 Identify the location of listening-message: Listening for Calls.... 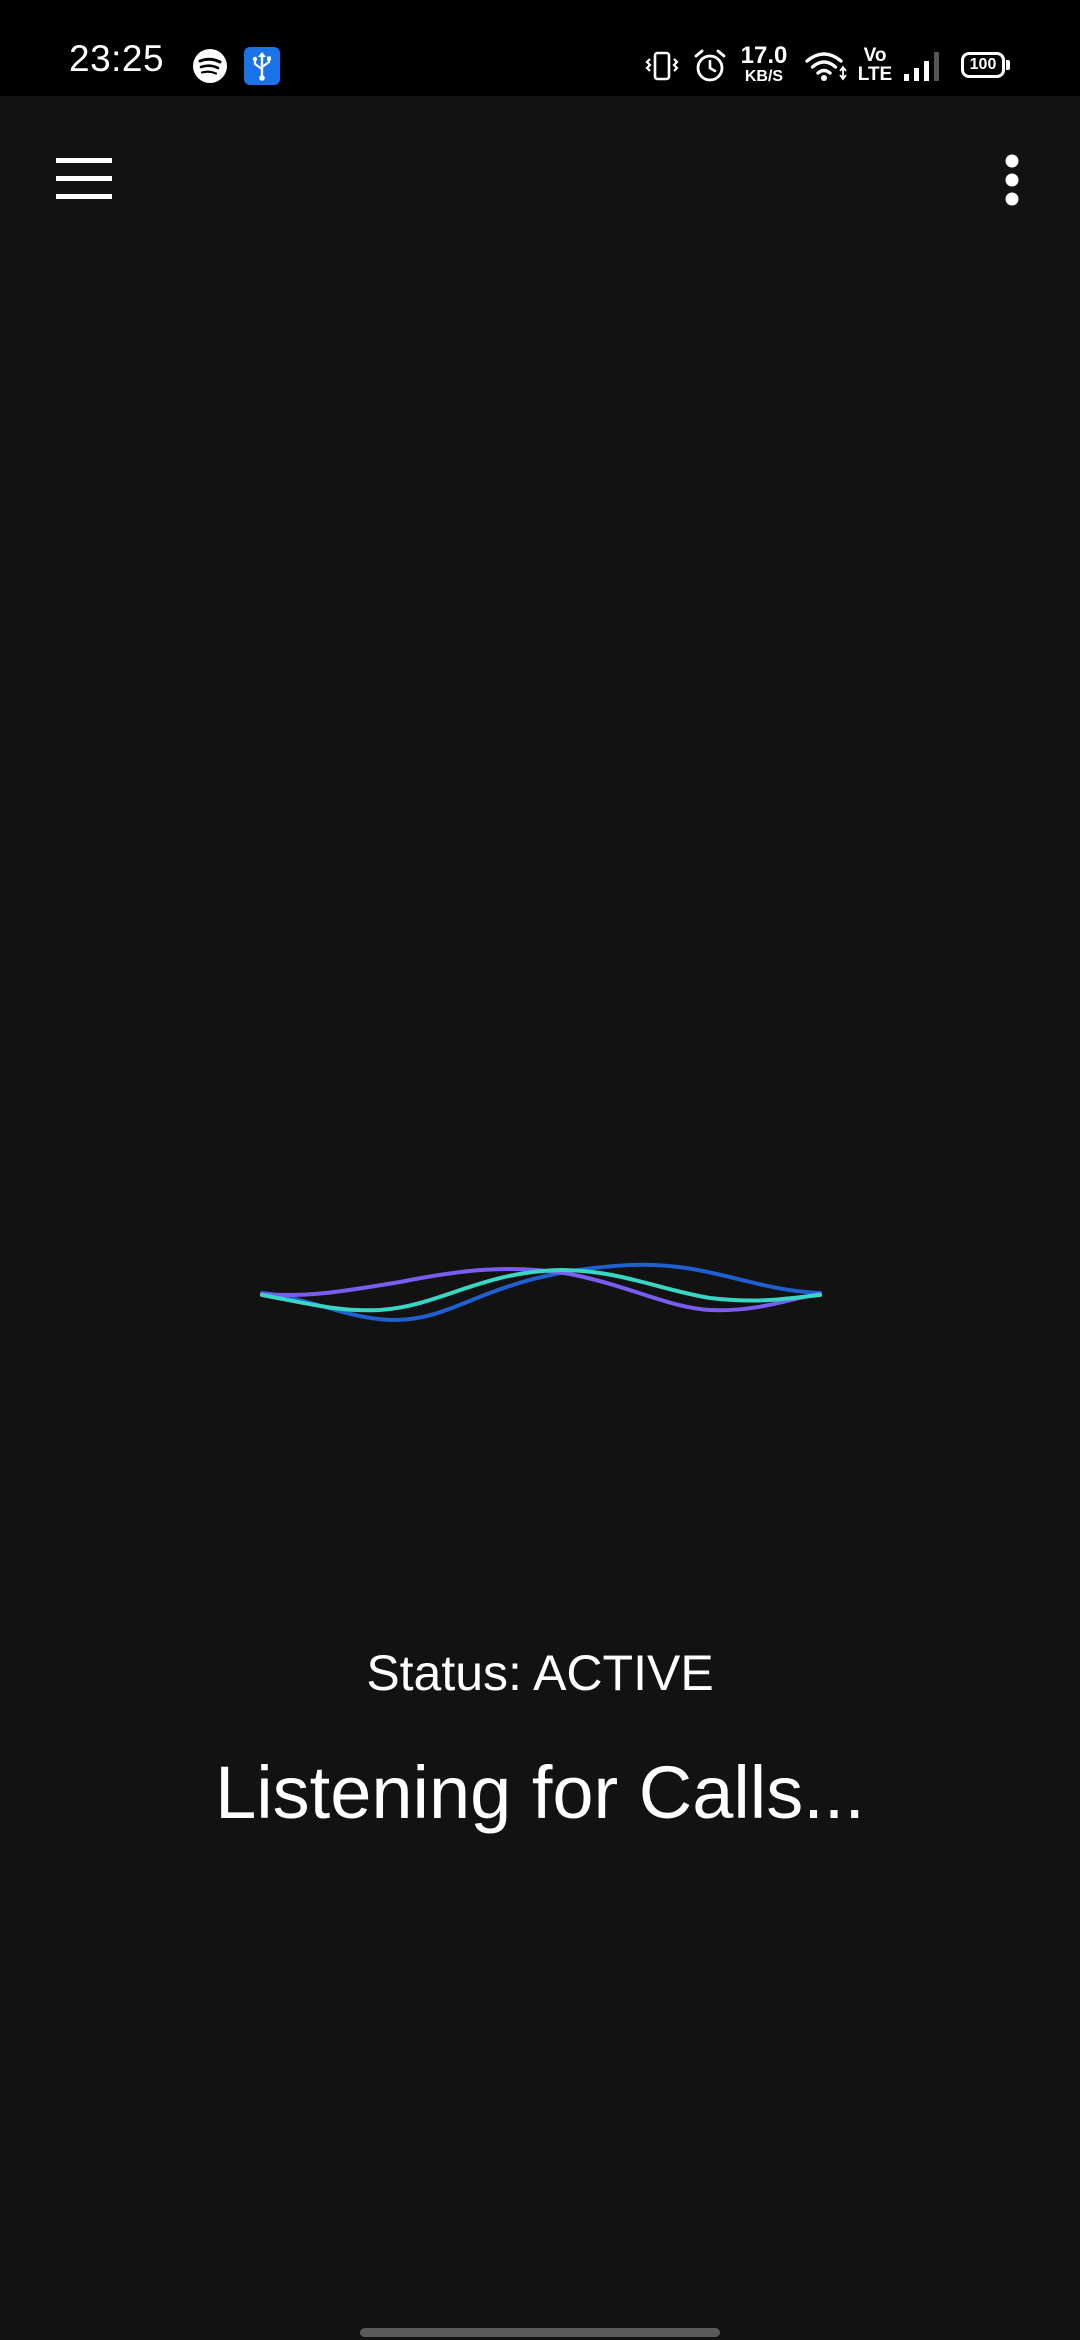
(540, 1792).